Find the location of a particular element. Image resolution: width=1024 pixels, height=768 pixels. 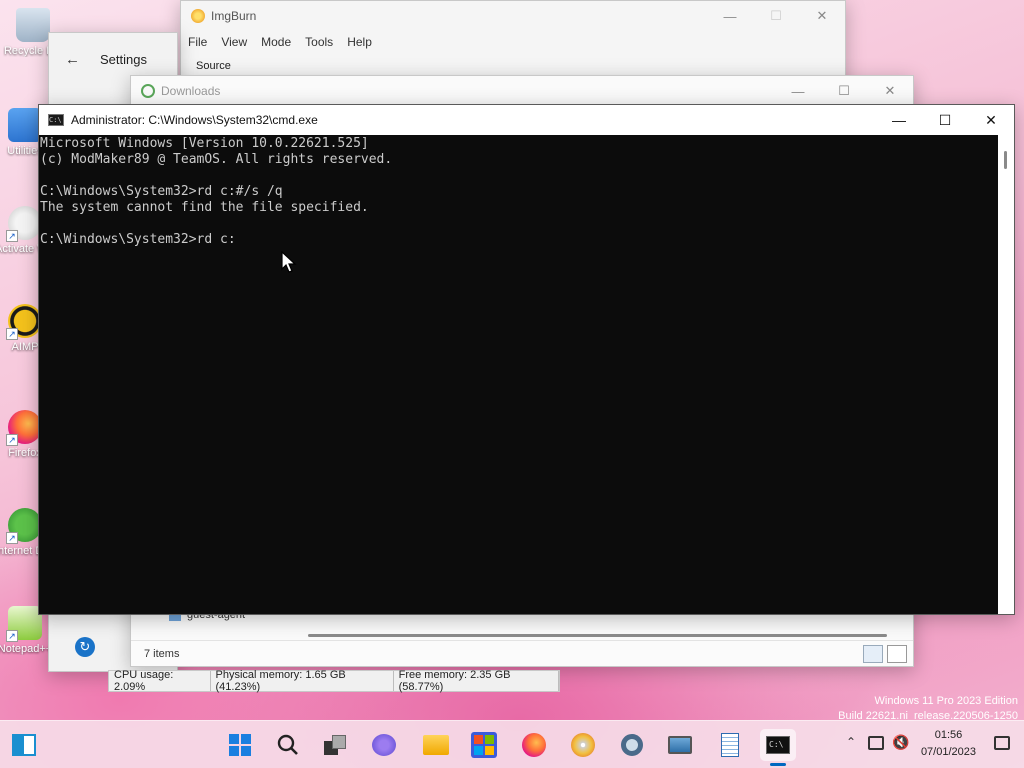

search-icon is located at coordinates (287, 744).